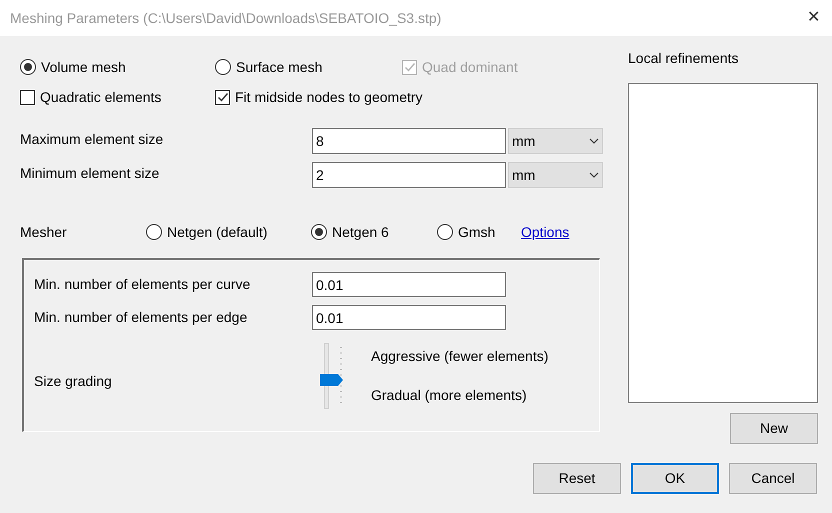 Image resolution: width=832 pixels, height=513 pixels. What do you see at coordinates (374, 232) in the screenshot?
I see `radio-button: Netgen 6` at bounding box center [374, 232].